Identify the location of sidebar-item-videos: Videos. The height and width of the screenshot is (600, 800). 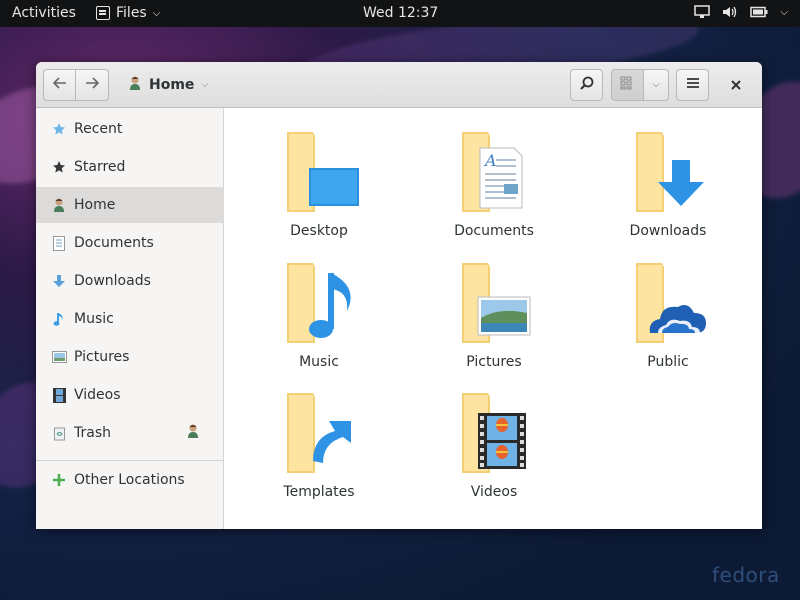
(130, 395).